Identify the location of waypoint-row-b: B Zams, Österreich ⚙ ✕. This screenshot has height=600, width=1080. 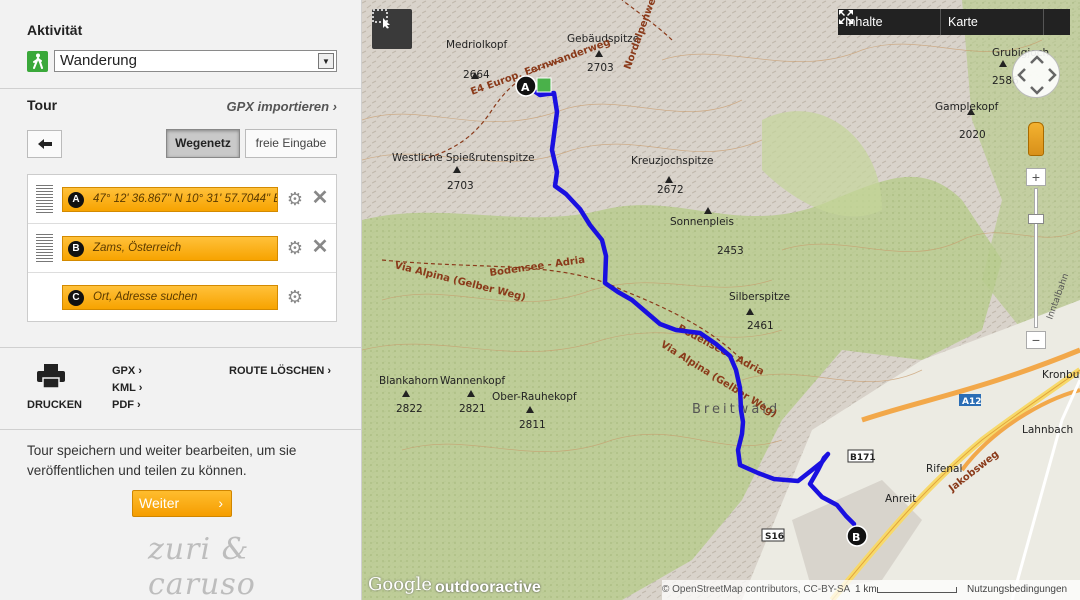
(182, 248).